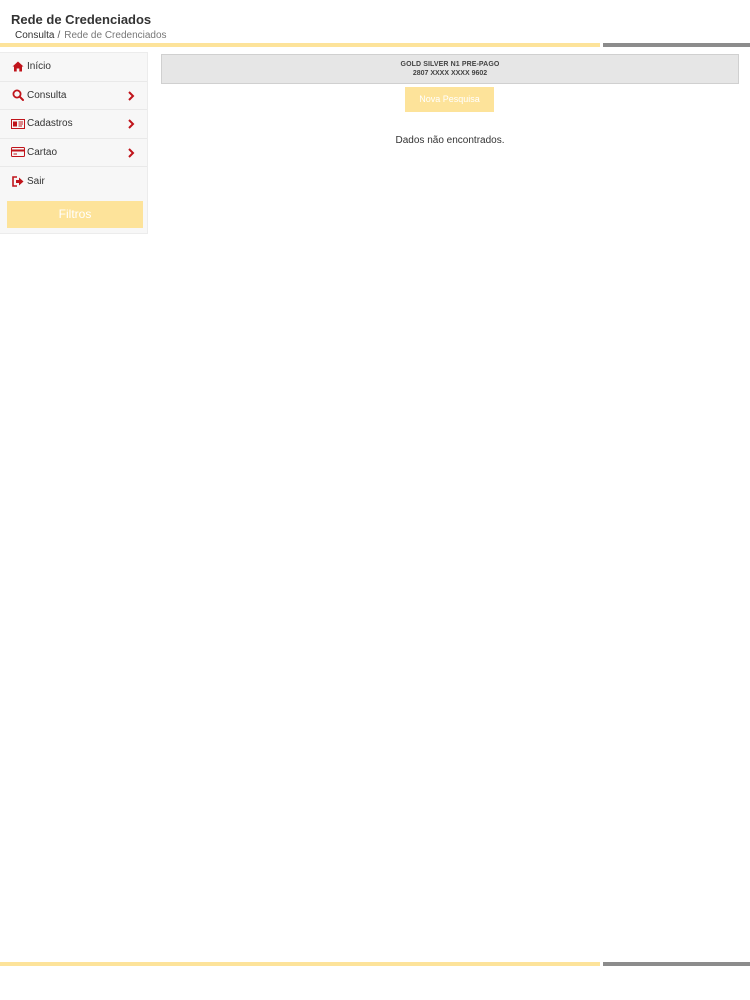 This screenshot has height=1000, width=750. What do you see at coordinates (34, 35) in the screenshot?
I see `breadcrumb-parent: Consulta` at bounding box center [34, 35].